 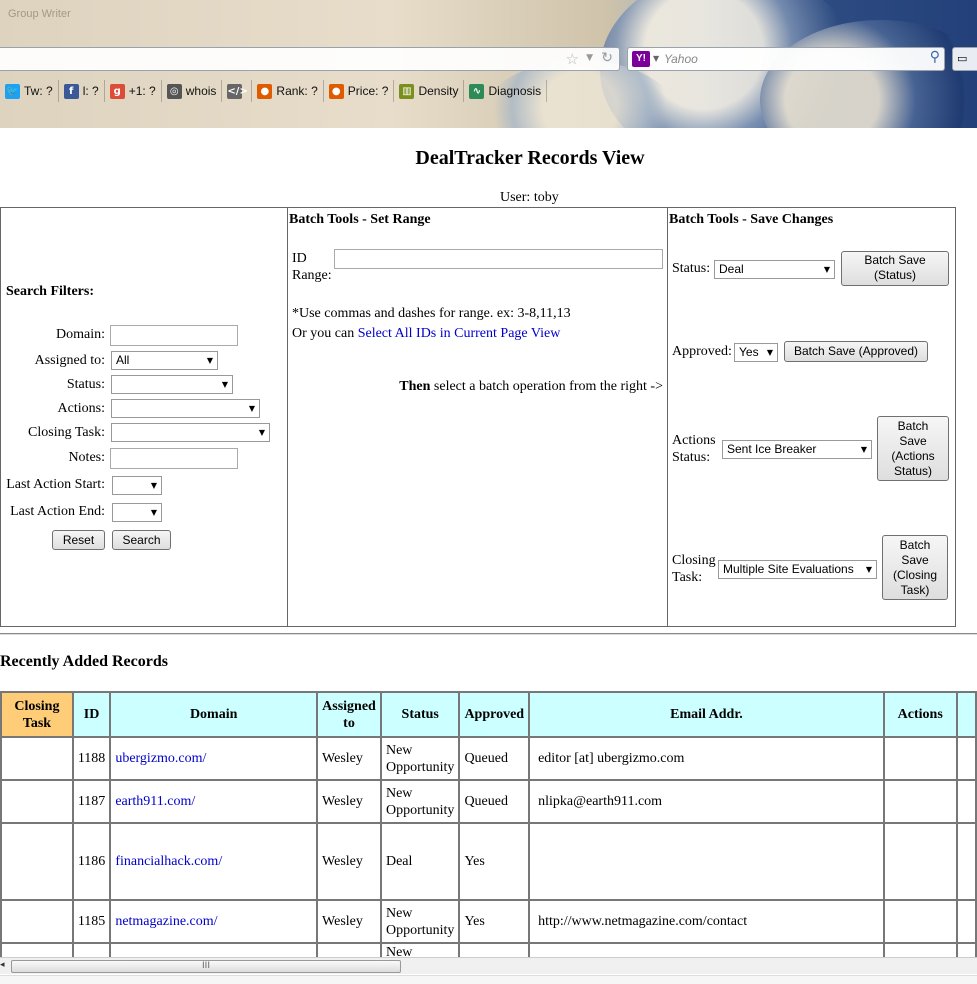 I want to click on select-all-ids-link: Select All IDs in Current Page View, so click(x=459, y=333).